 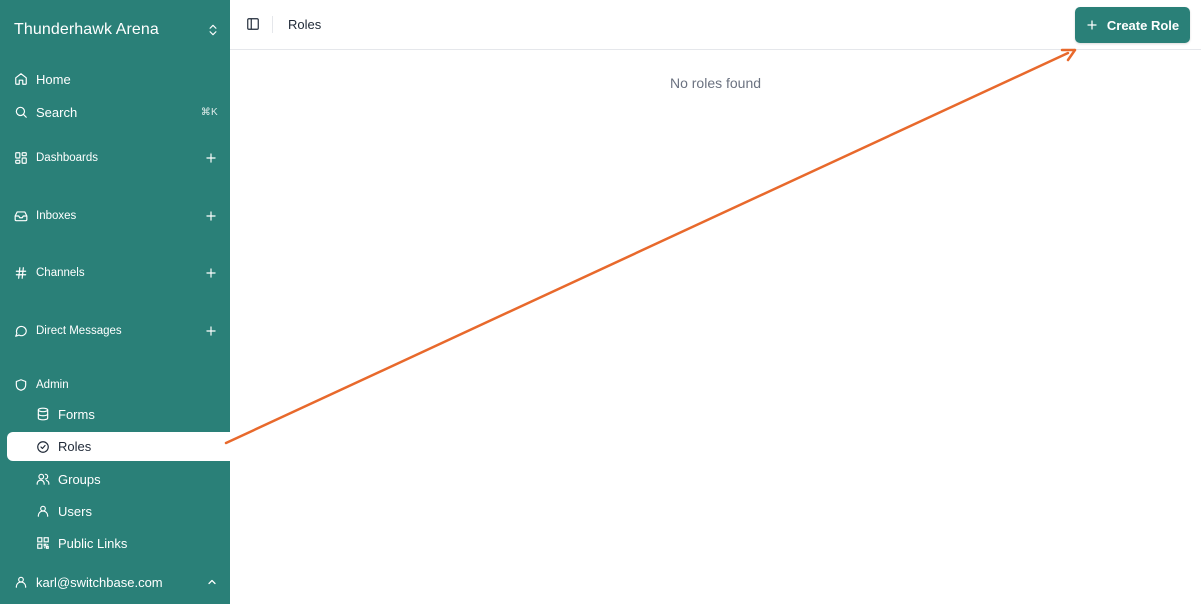 I want to click on nav-direct-messages-label: Direct Messages, so click(x=79, y=331).